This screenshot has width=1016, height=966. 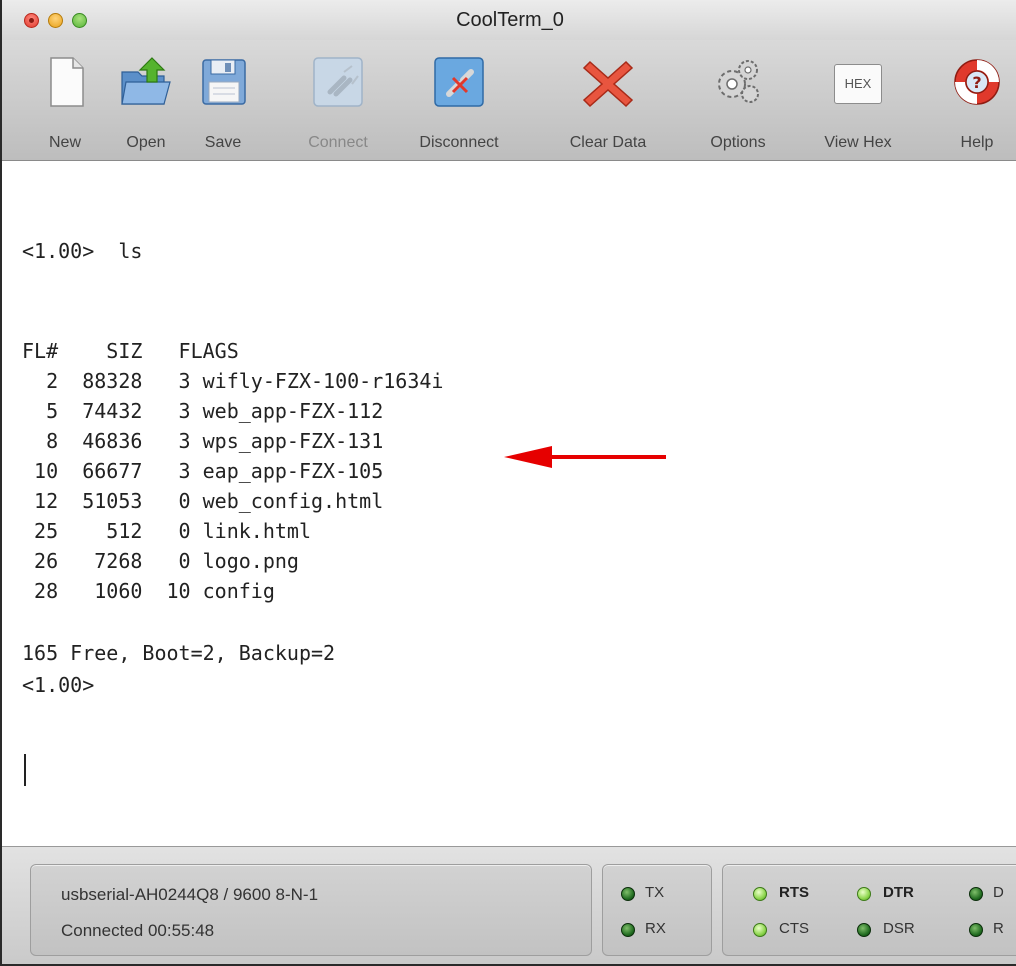 What do you see at coordinates (148, 591) in the screenshot?
I see `file-row: 28 1060 10 config` at bounding box center [148, 591].